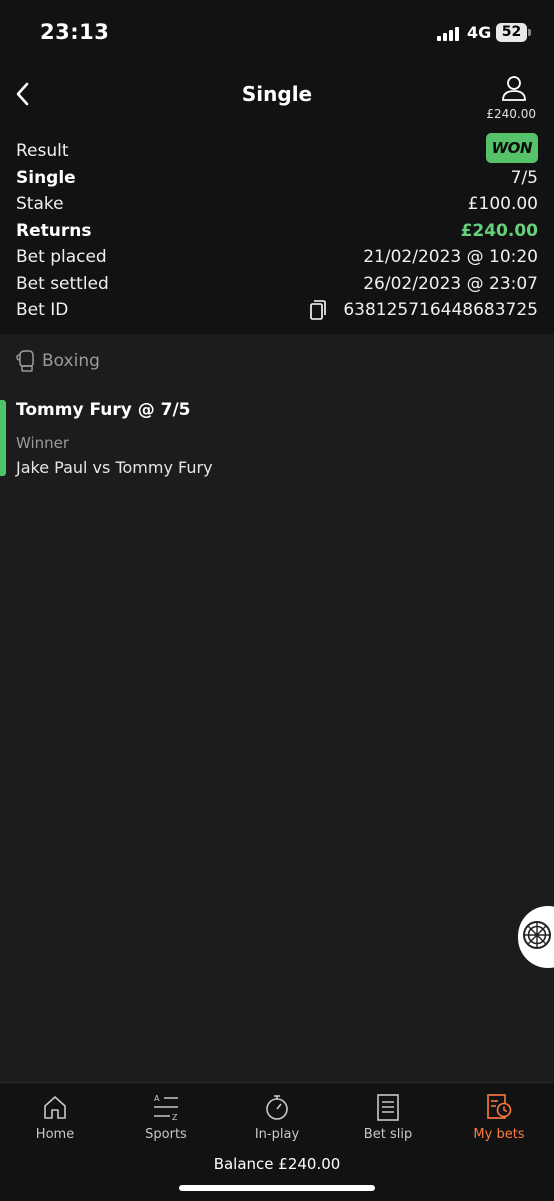 The image size is (554, 1201). What do you see at coordinates (166, 1134) in the screenshot?
I see `nav-sports-label: Sports` at bounding box center [166, 1134].